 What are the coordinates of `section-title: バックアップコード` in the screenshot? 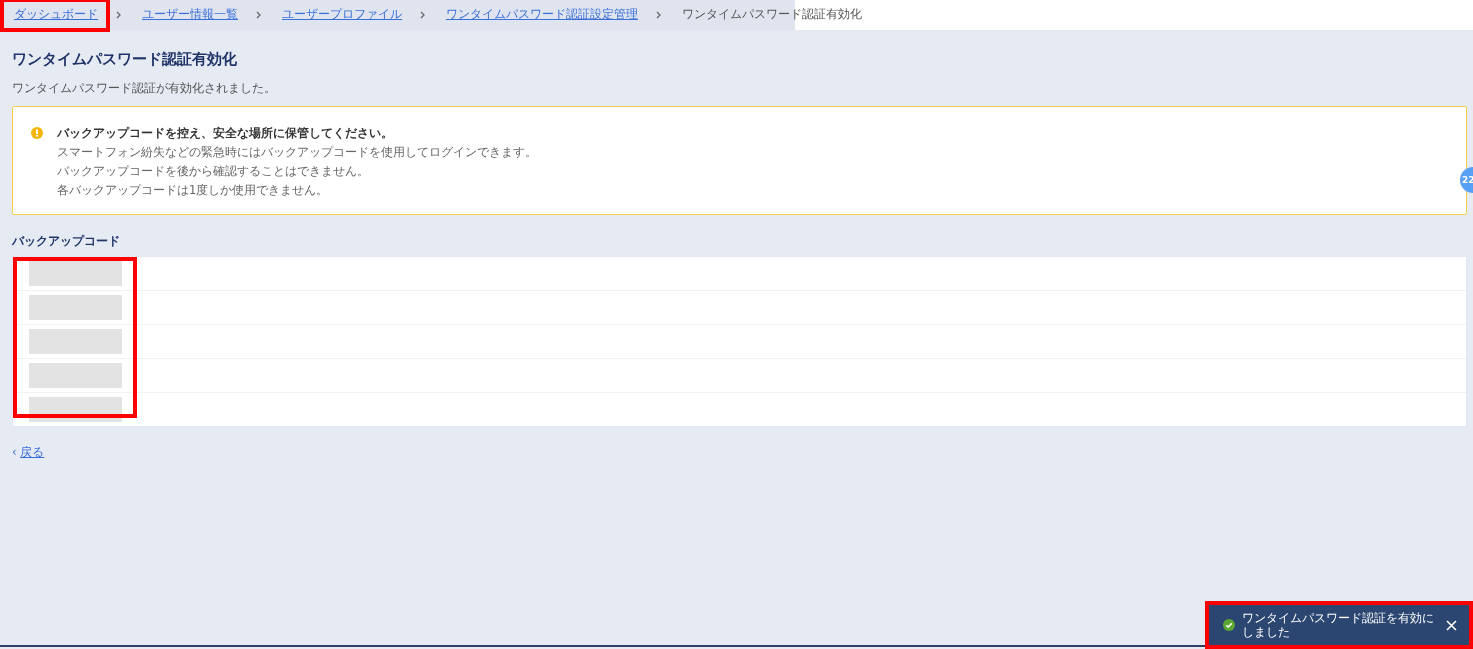 It's located at (66, 241).